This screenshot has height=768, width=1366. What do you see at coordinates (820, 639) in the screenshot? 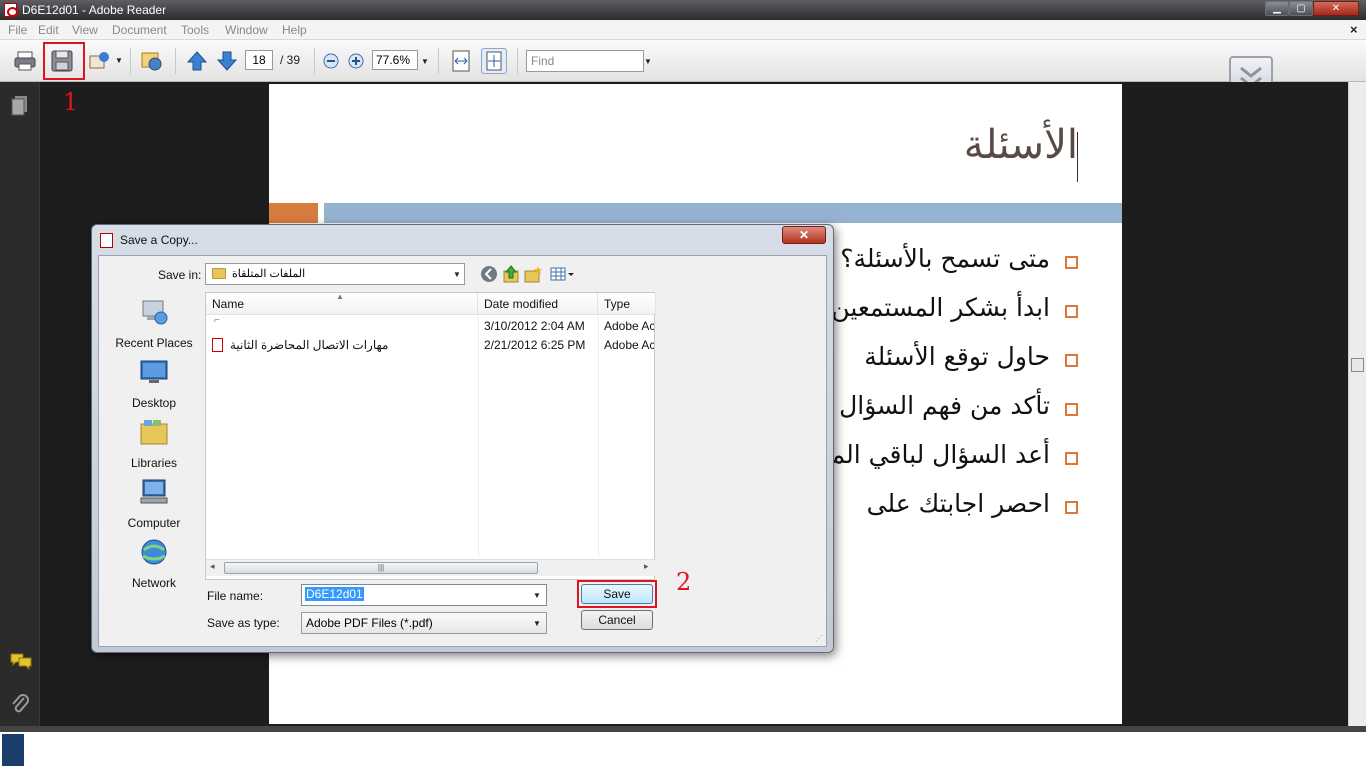
I see `resize-grip-icon: ⋰` at bounding box center [820, 639].